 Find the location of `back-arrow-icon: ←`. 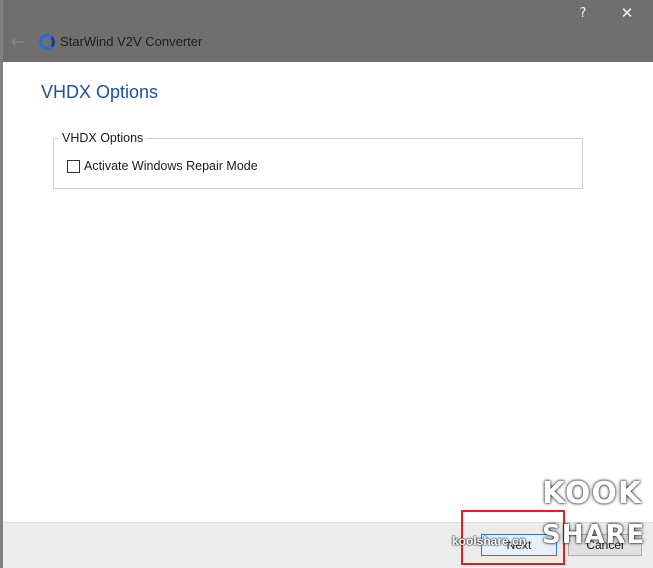

back-arrow-icon: ← is located at coordinates (17, 41).